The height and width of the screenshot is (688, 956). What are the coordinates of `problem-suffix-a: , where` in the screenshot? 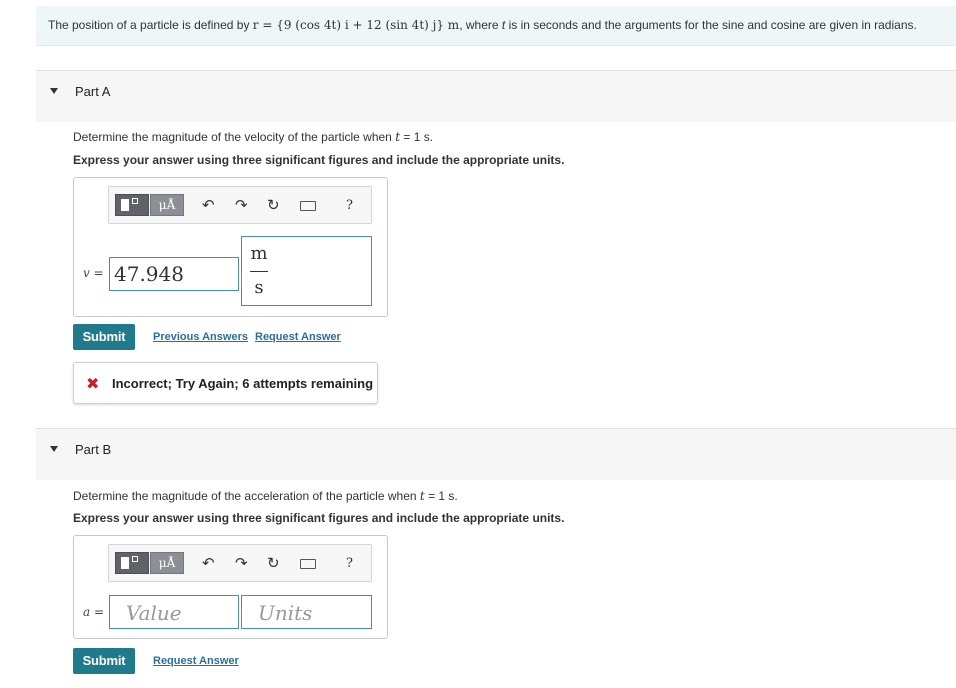 It's located at (479, 25).